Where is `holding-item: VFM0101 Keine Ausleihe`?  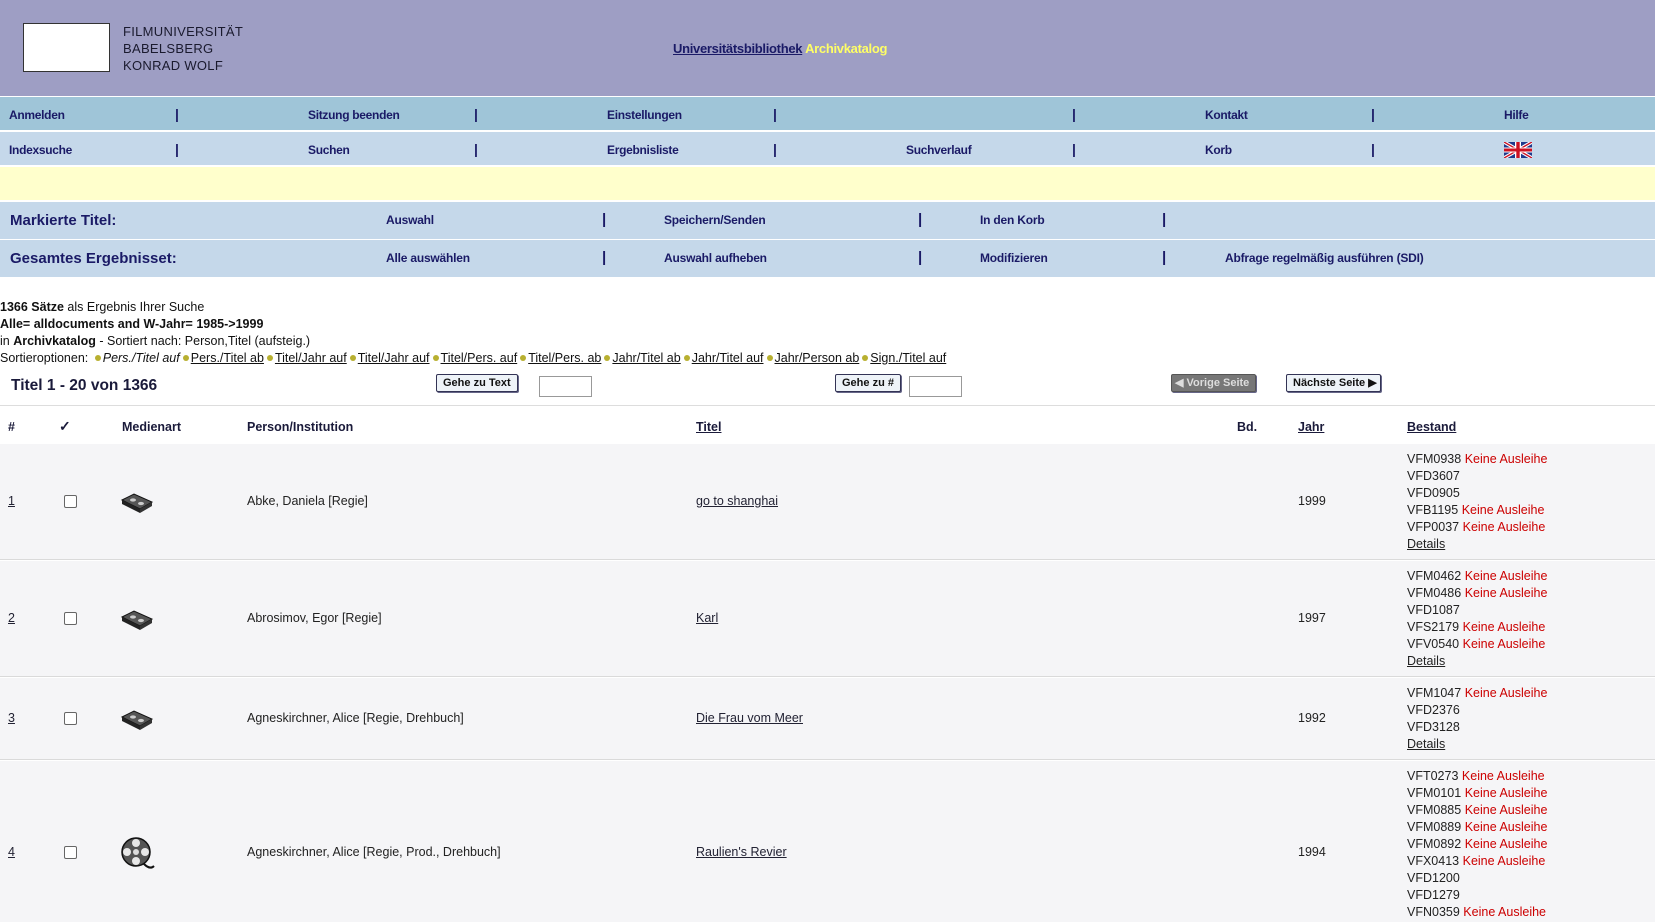
holding-item: VFM0101 Keine Ausleihe is located at coordinates (1477, 793).